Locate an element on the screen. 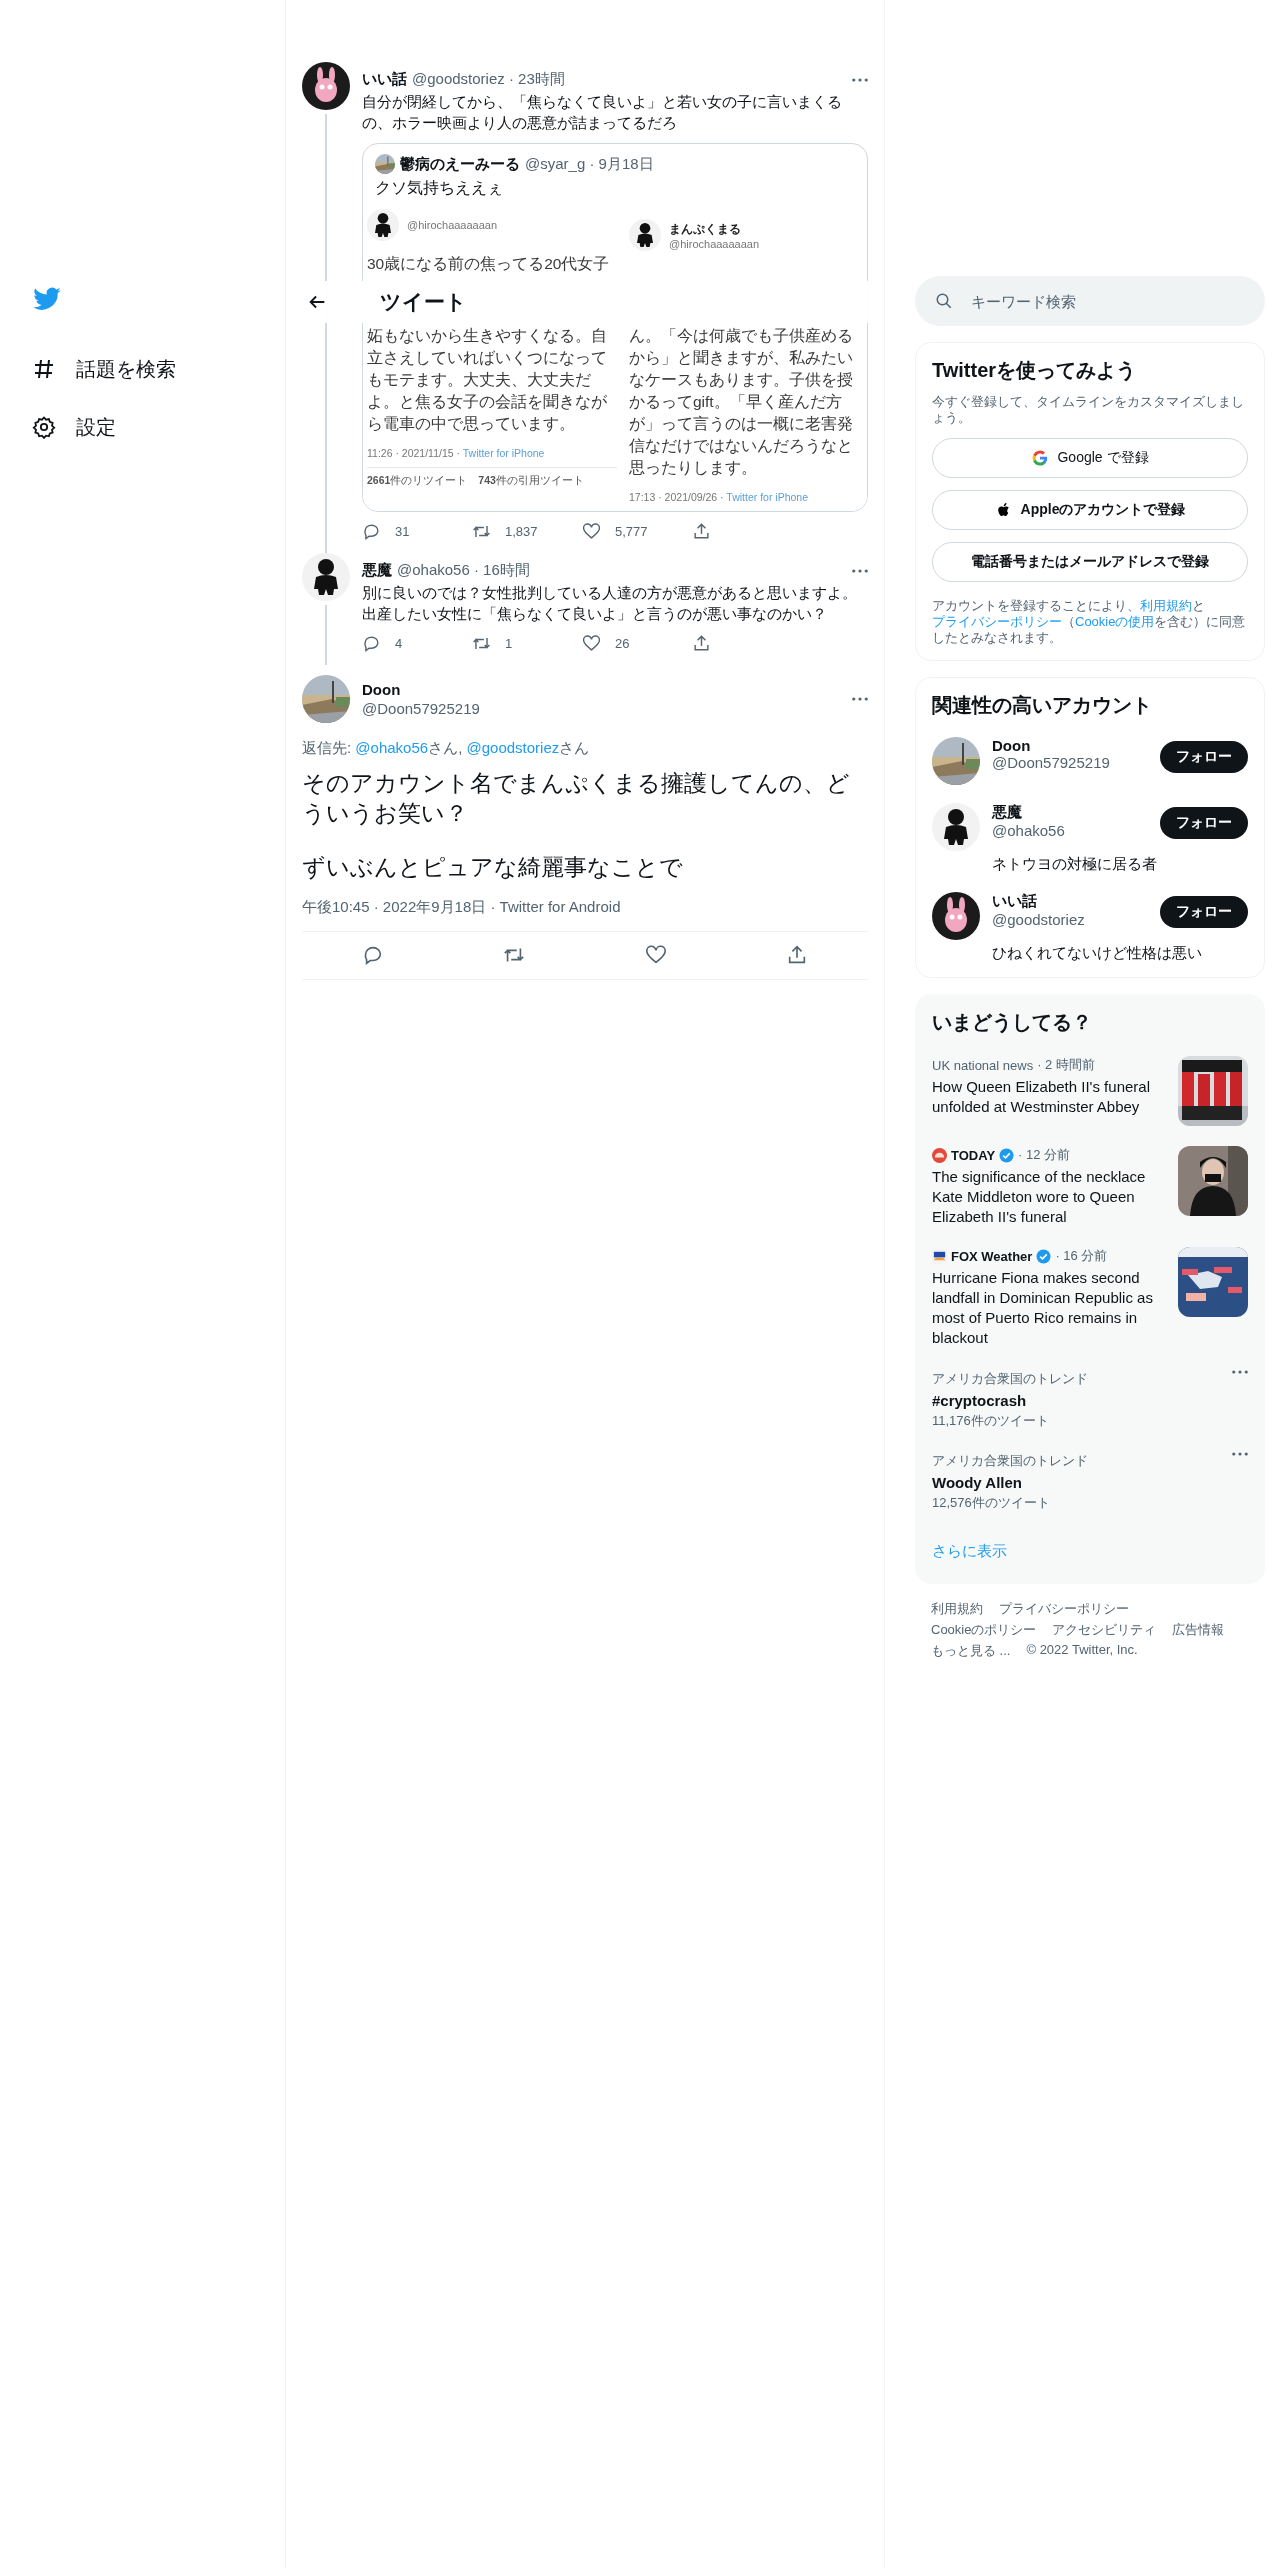 The width and height of the screenshot is (1284, 2568). tweet-text: ずいぶんとピュアな綺麗事なことで is located at coordinates (493, 867).